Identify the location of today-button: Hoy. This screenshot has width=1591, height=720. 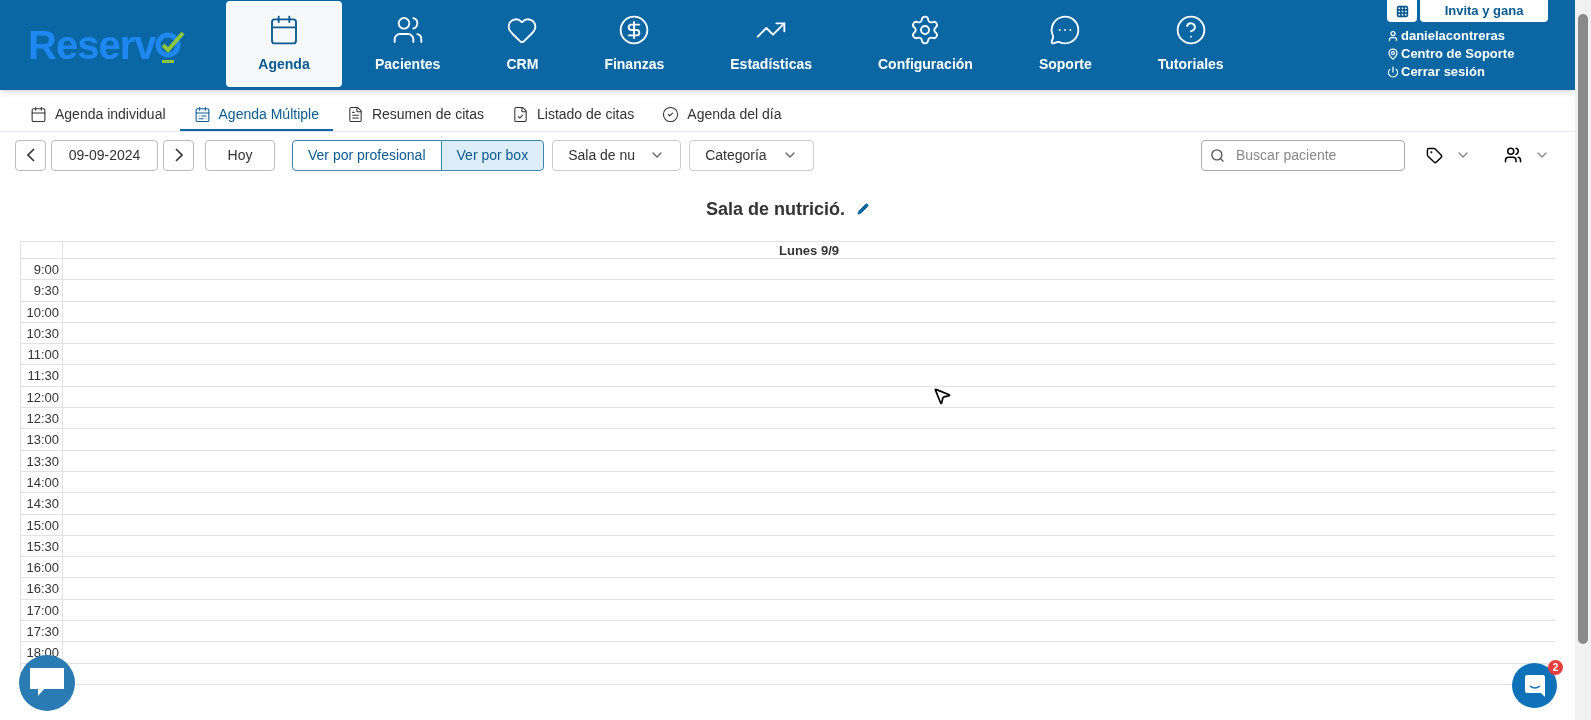
(240, 155).